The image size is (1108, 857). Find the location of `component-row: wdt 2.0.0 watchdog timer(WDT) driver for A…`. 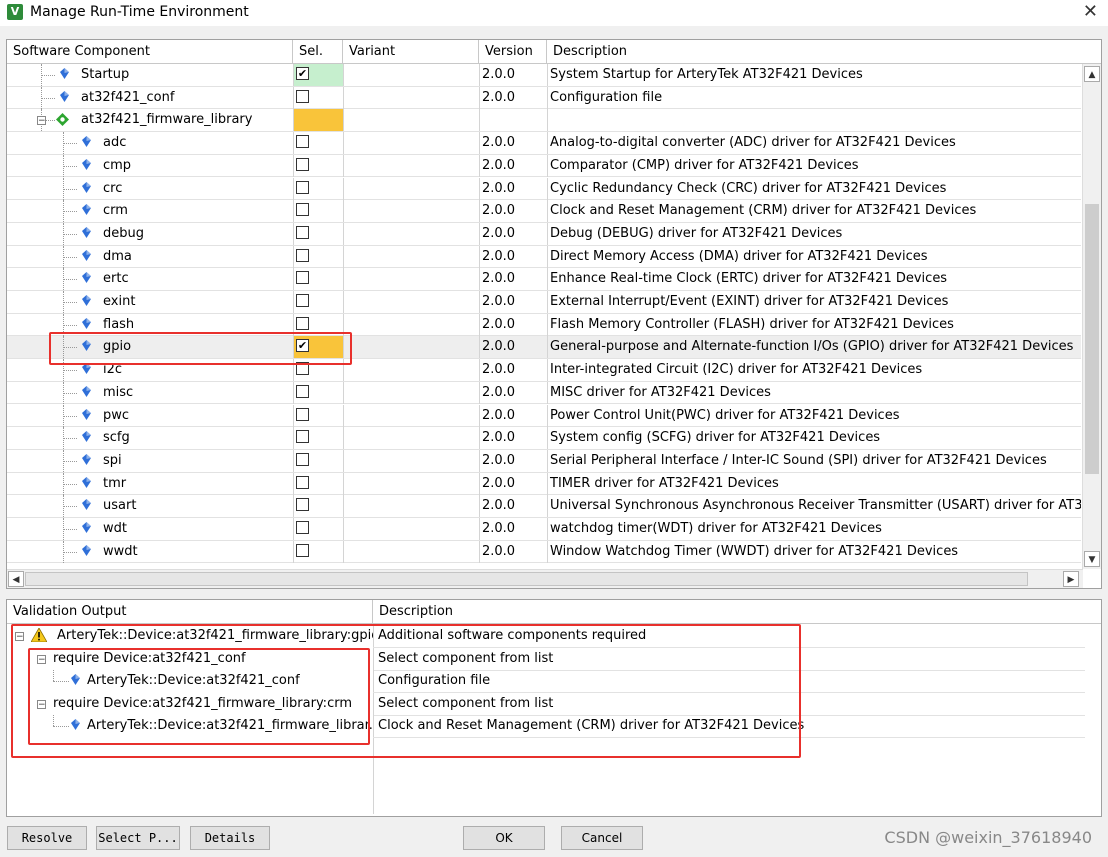

component-row: wdt 2.0.0 watchdog timer(WDT) driver for A… is located at coordinates (544, 529).